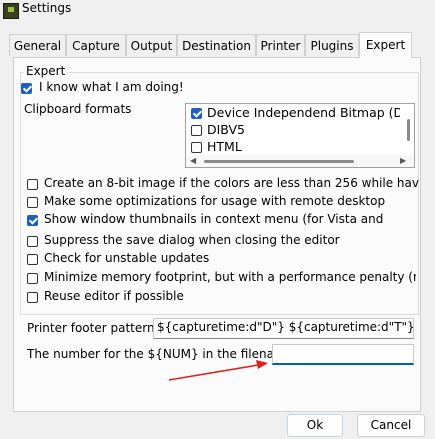 The image size is (435, 439). I want to click on cancel-button: Cancel, so click(391, 425).